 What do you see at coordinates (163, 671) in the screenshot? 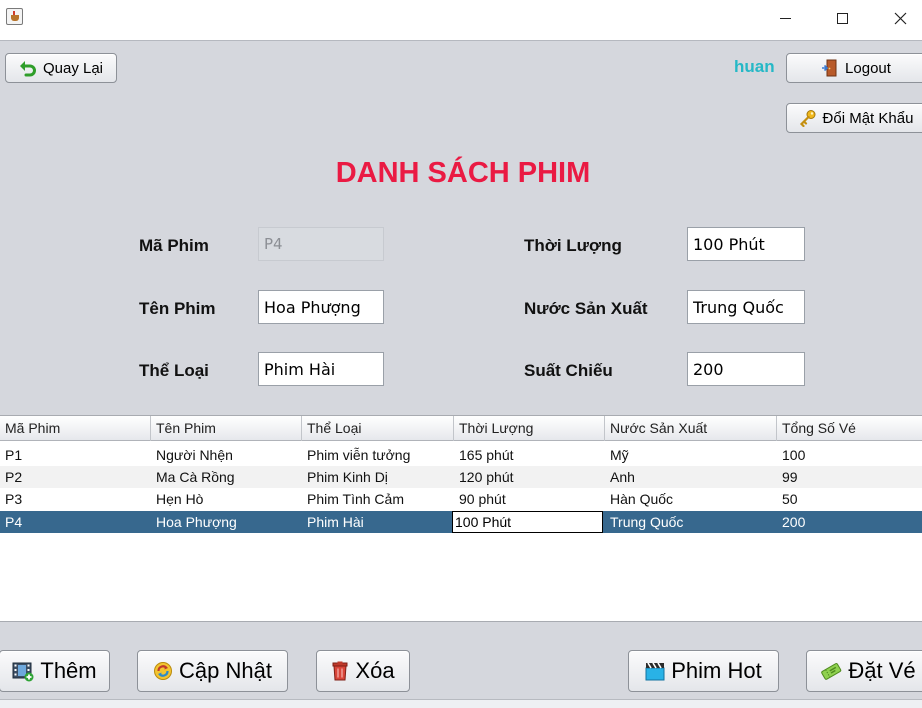
I see `refresh-icon` at bounding box center [163, 671].